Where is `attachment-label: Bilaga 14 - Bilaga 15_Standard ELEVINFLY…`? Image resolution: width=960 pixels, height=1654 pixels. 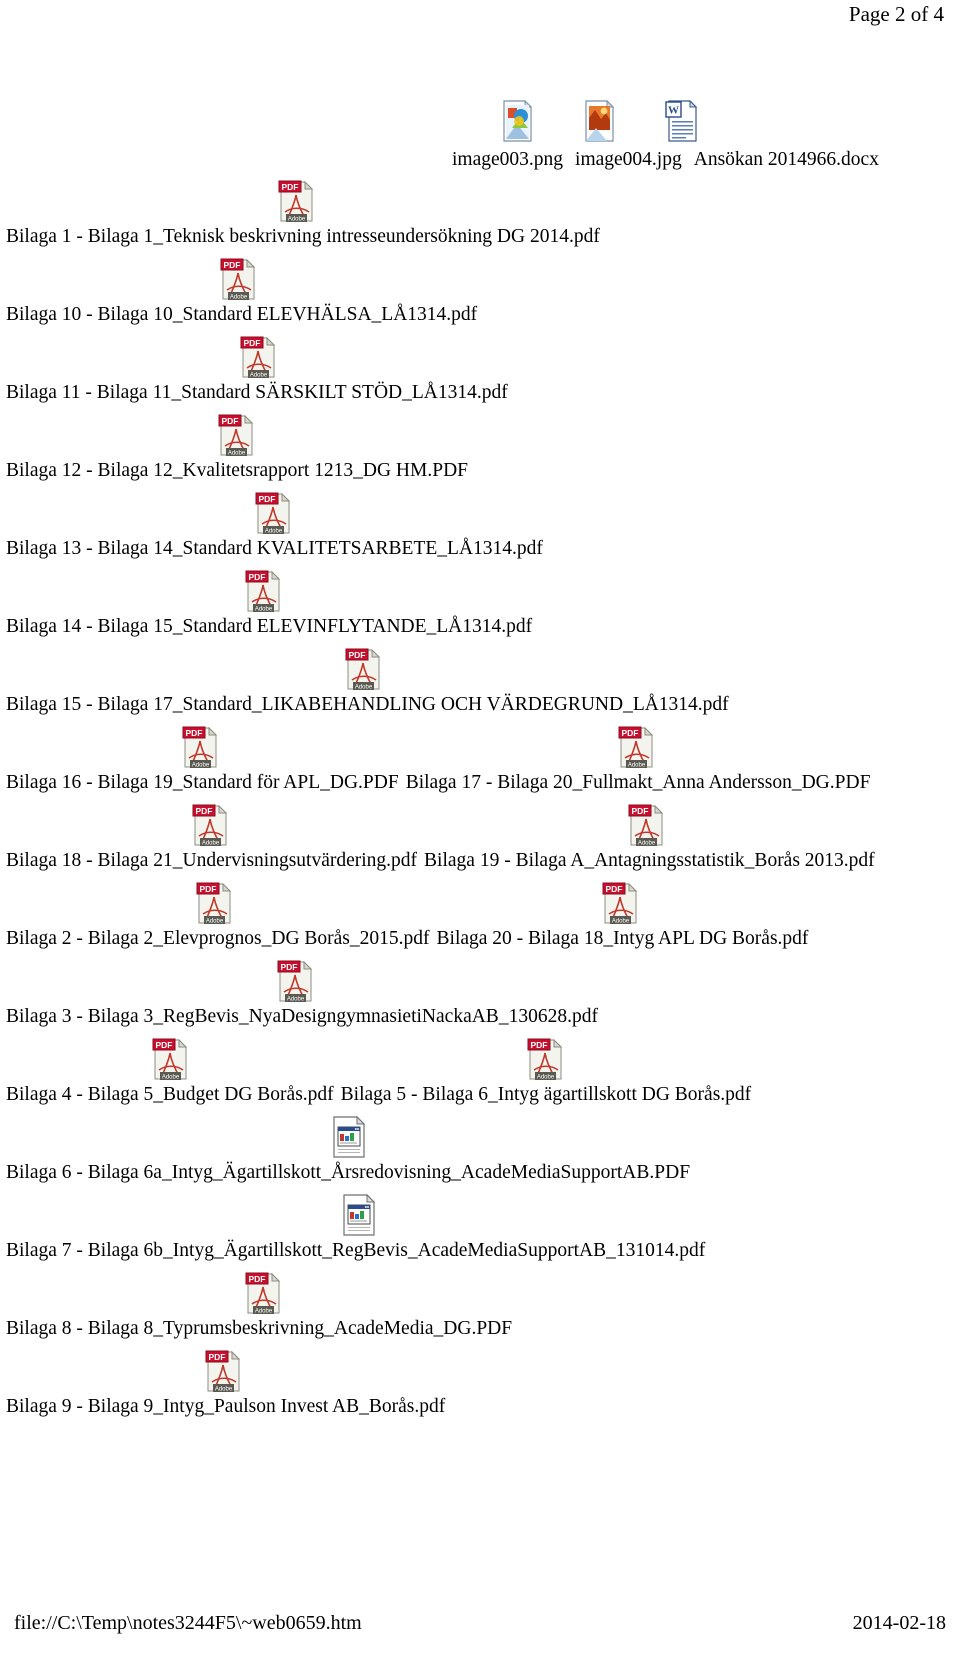 attachment-label: Bilaga 14 - Bilaga 15_Standard ELEVINFLY… is located at coordinates (269, 626).